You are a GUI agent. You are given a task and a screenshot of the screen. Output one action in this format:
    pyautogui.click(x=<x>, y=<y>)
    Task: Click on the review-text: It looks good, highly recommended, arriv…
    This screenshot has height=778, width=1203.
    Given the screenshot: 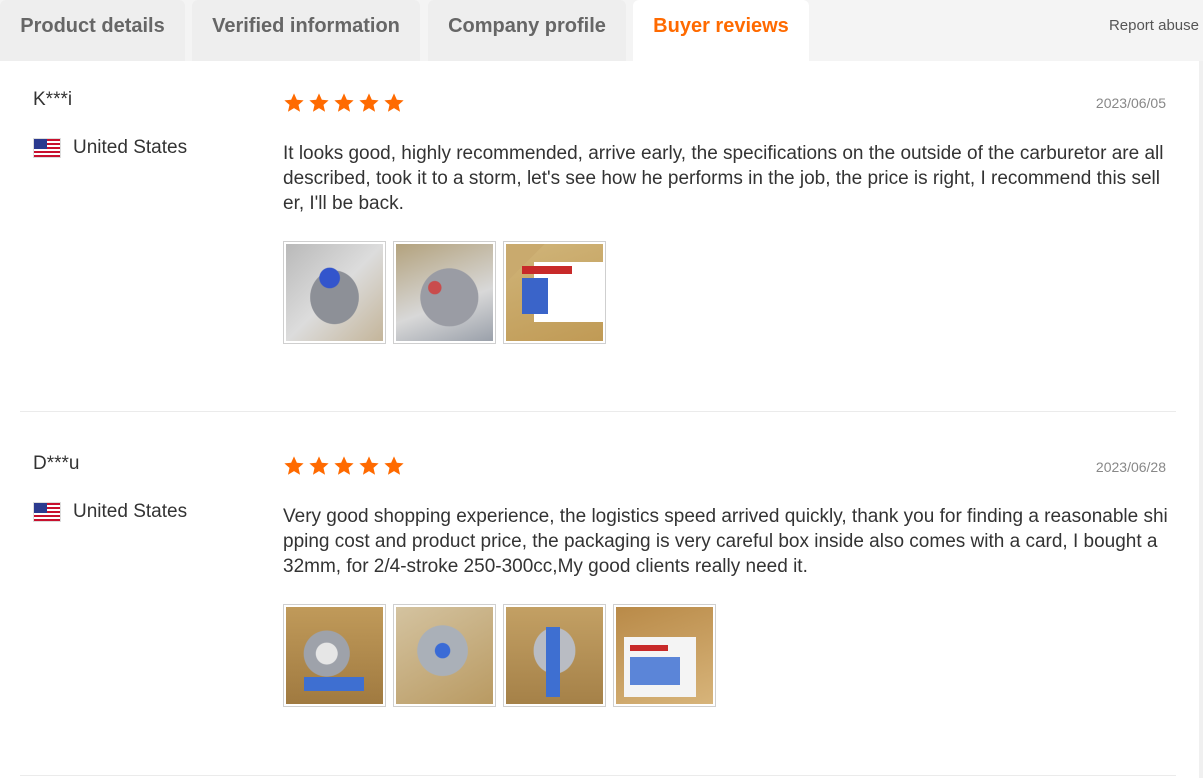 What is the action you would take?
    pyautogui.click(x=723, y=178)
    